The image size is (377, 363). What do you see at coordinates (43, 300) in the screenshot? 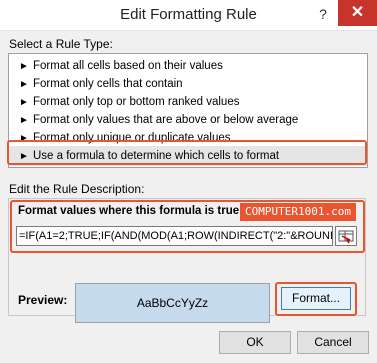
I see `preview-label: Preview:` at bounding box center [43, 300].